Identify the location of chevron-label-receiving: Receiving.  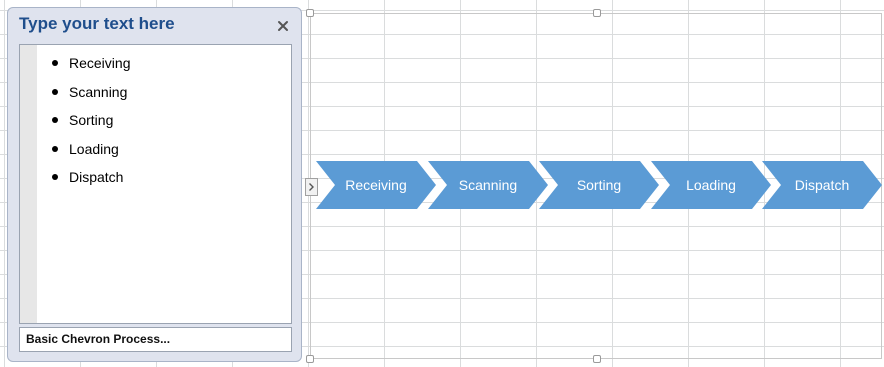
(376, 185).